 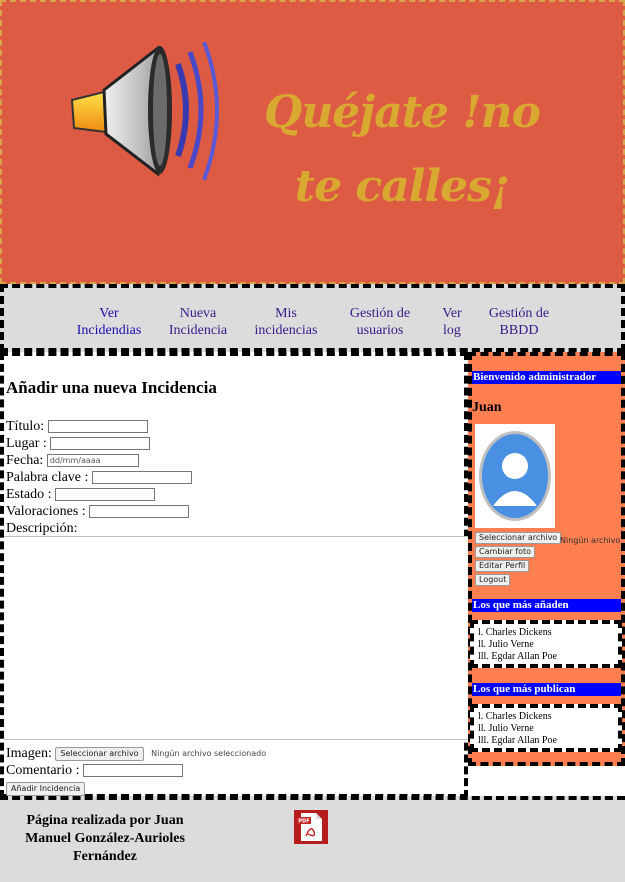 I want to click on estado-input, so click(x=105, y=495).